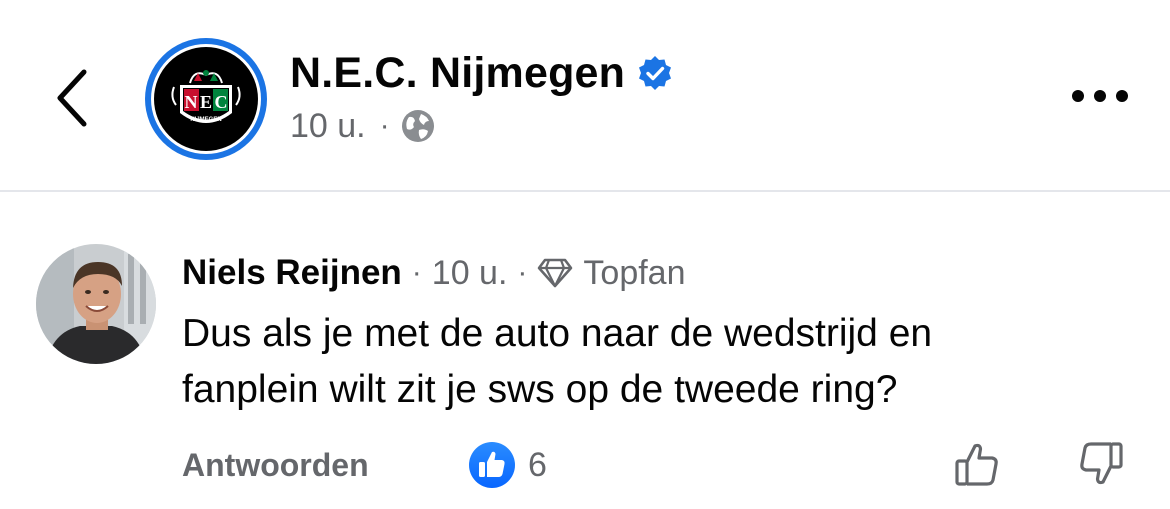 The width and height of the screenshot is (1170, 509). I want to click on logo-letter-c: C, so click(221, 102).